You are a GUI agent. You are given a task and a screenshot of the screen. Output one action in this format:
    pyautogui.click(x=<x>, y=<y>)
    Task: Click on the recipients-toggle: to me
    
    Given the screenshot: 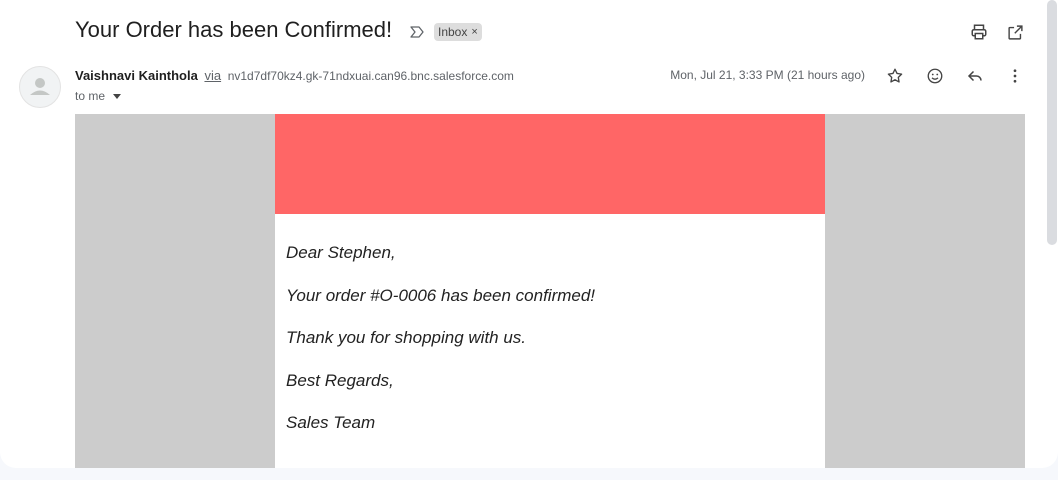 What is the action you would take?
    pyautogui.click(x=98, y=96)
    